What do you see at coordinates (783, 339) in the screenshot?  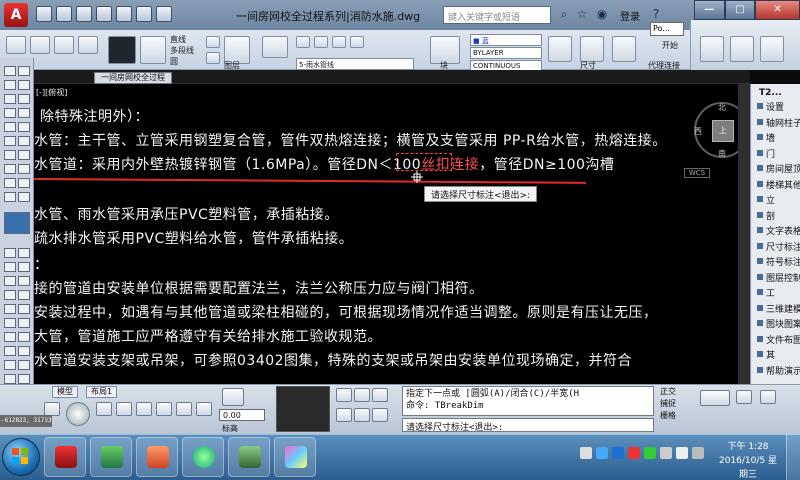 I see `palette-item: 文件布图` at bounding box center [783, 339].